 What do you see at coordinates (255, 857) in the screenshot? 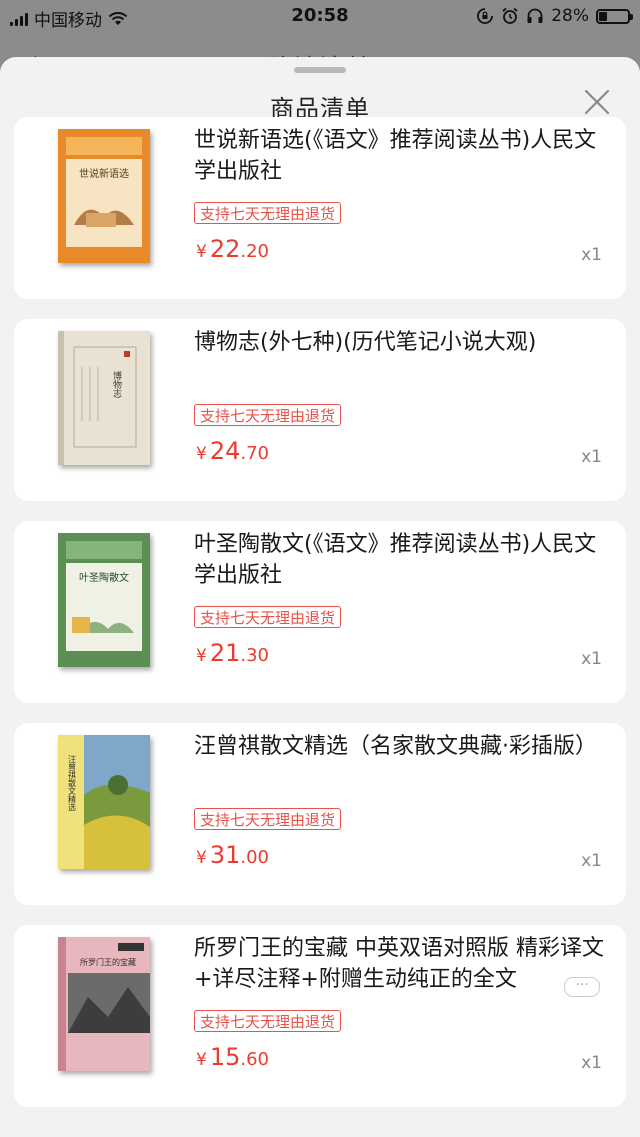
I see `price-decimal: .00` at bounding box center [255, 857].